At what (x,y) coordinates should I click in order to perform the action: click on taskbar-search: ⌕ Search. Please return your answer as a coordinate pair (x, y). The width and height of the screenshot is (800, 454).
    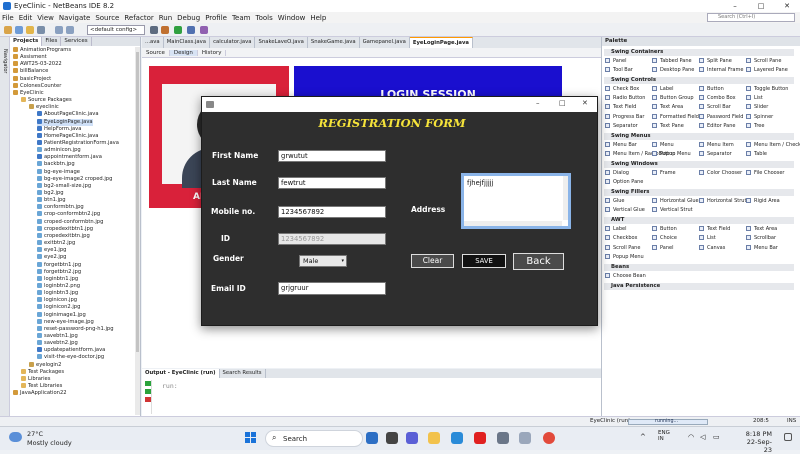
    Looking at the image, I should click on (314, 438).